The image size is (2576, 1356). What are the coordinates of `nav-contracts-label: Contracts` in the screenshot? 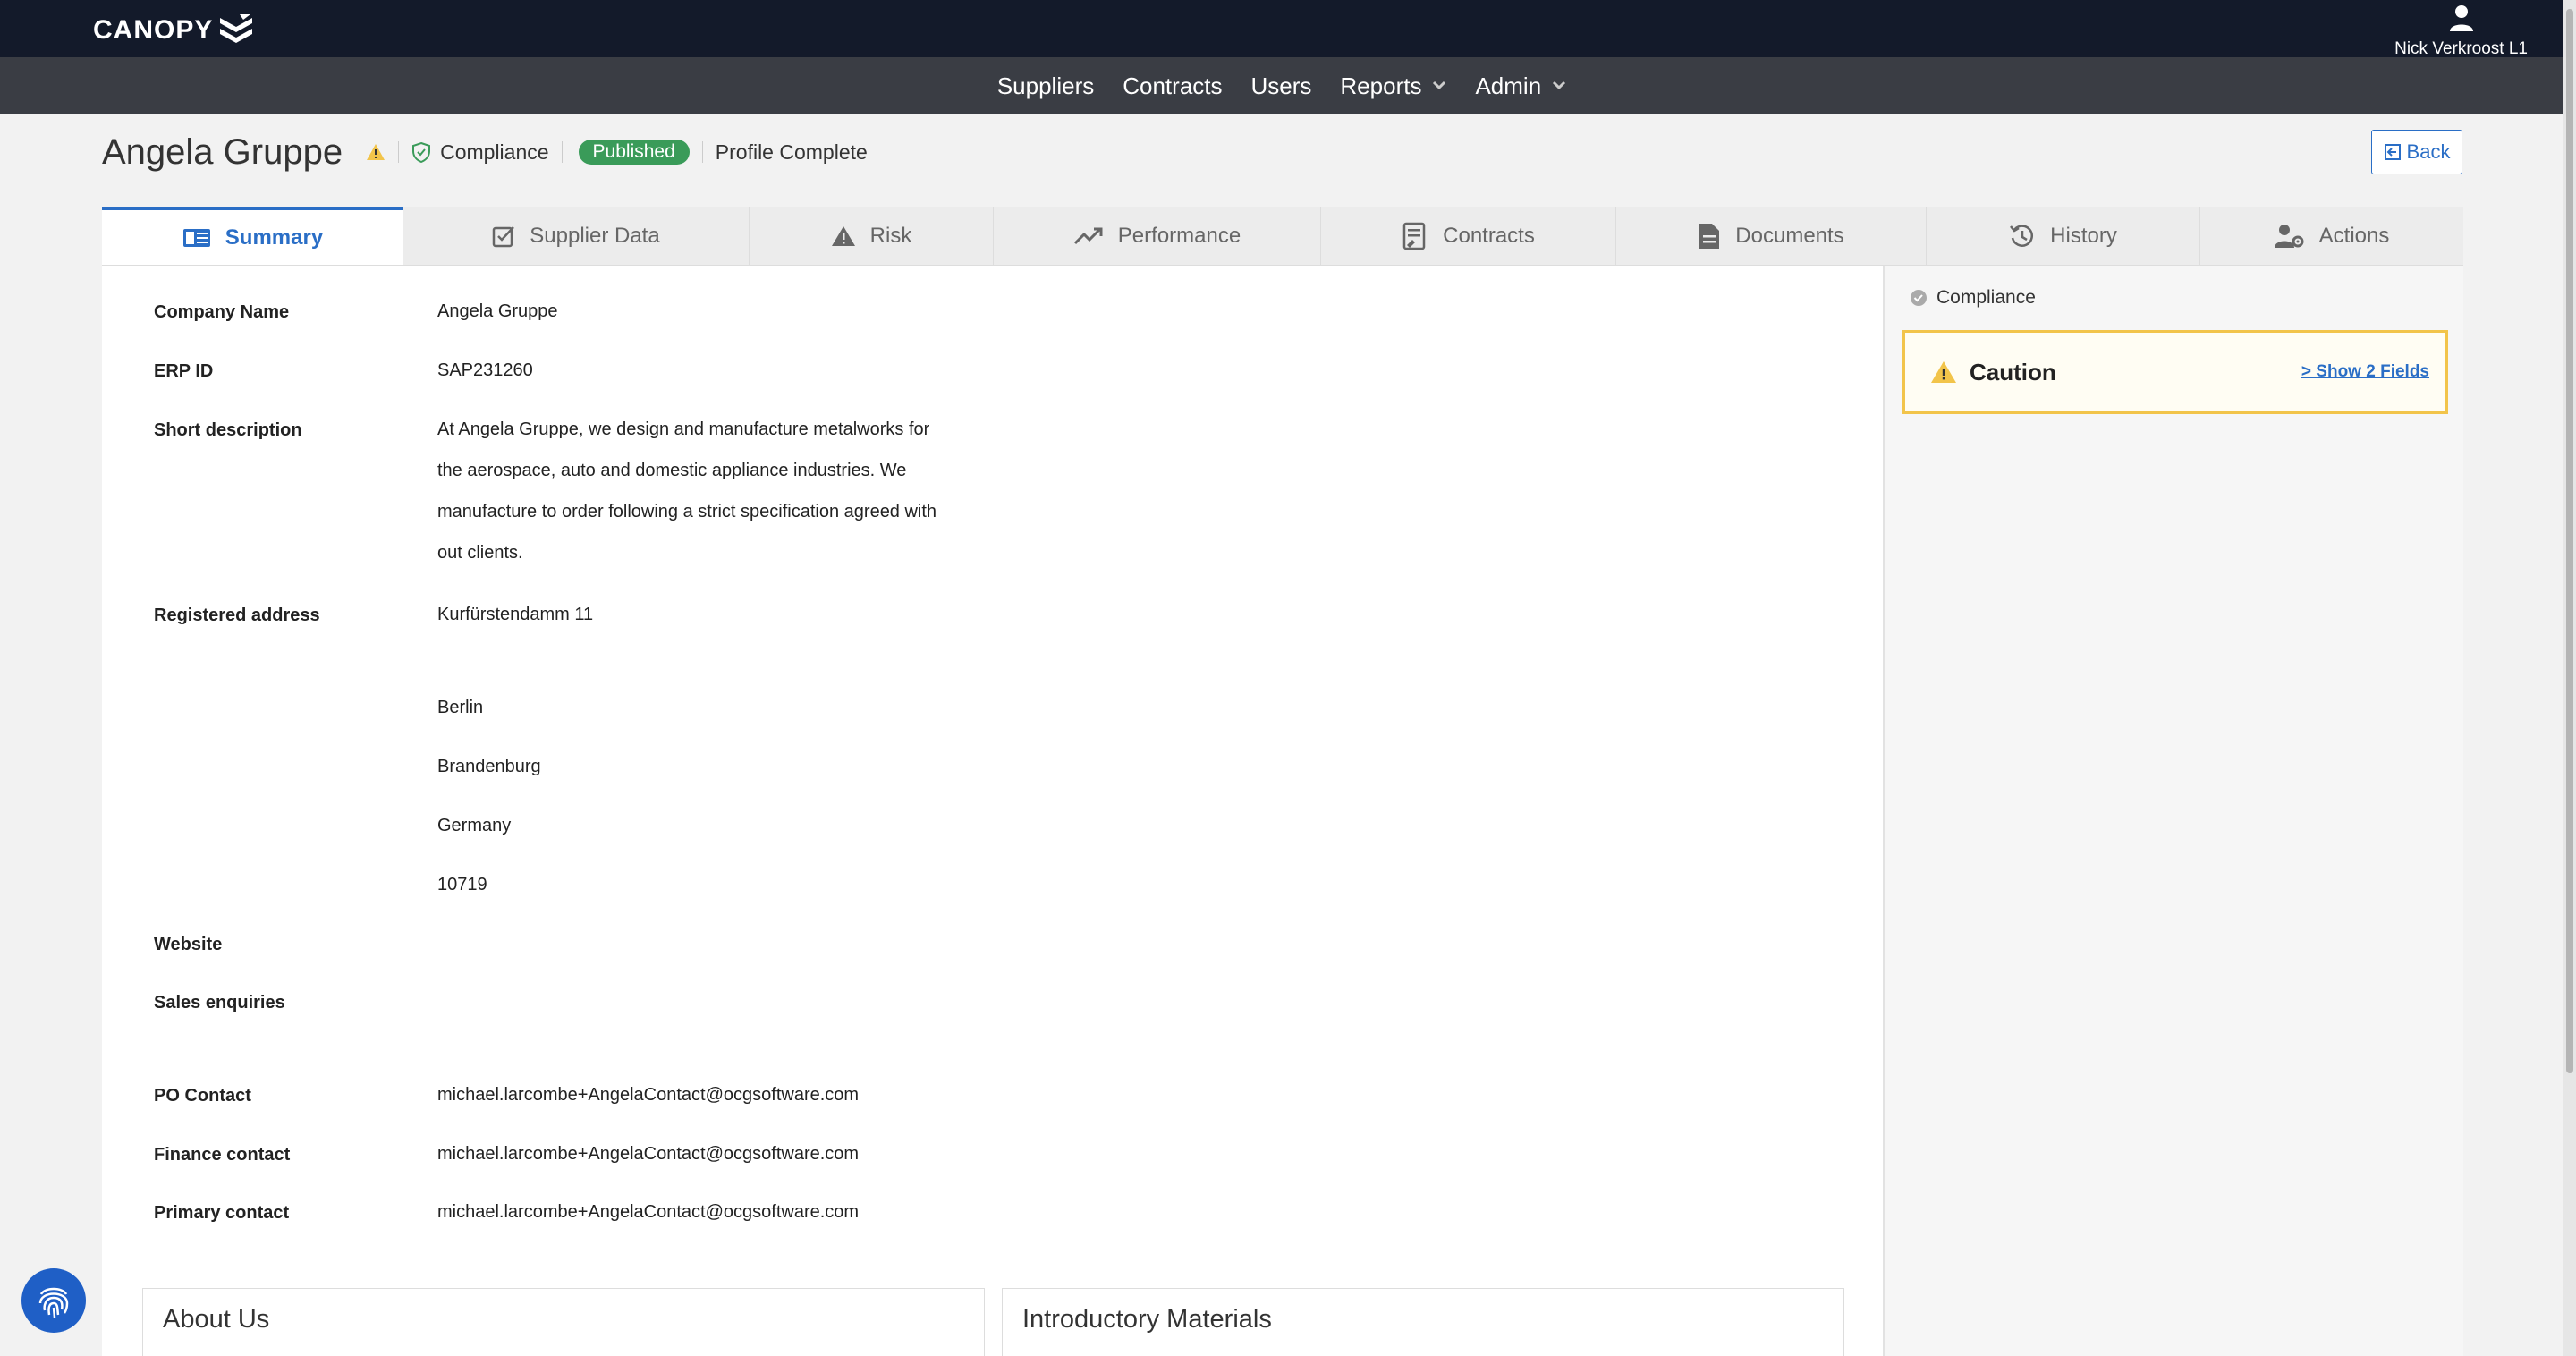 It's located at (1173, 85).